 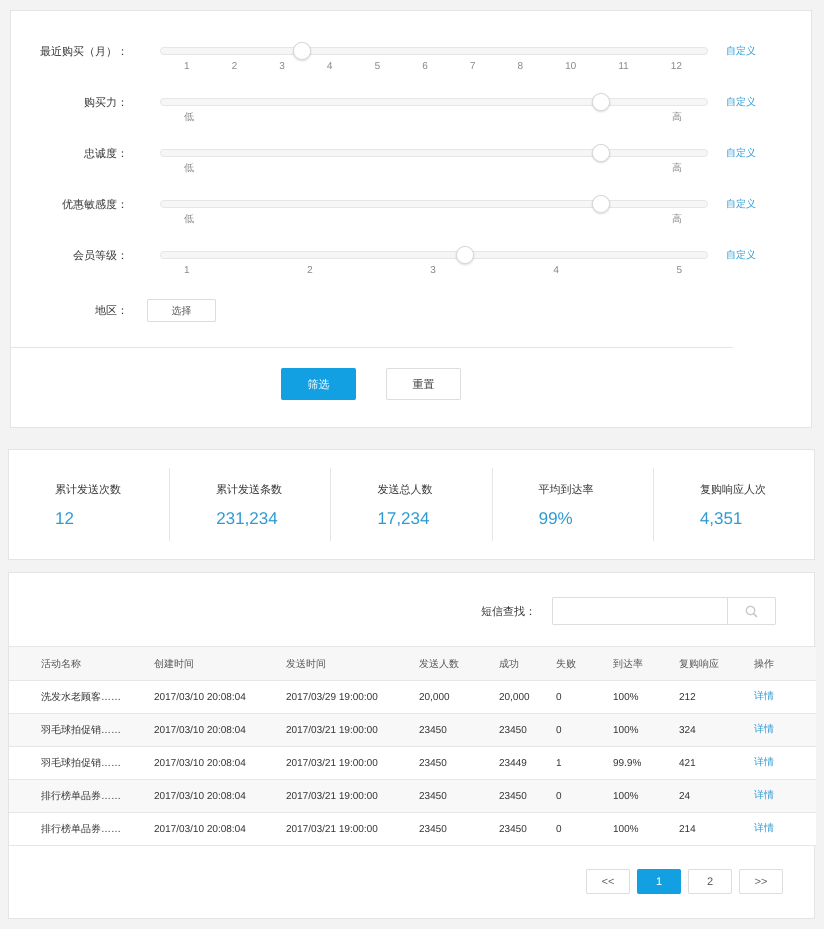 What do you see at coordinates (716, 663) in the screenshot?
I see `column-header: 复购响应` at bounding box center [716, 663].